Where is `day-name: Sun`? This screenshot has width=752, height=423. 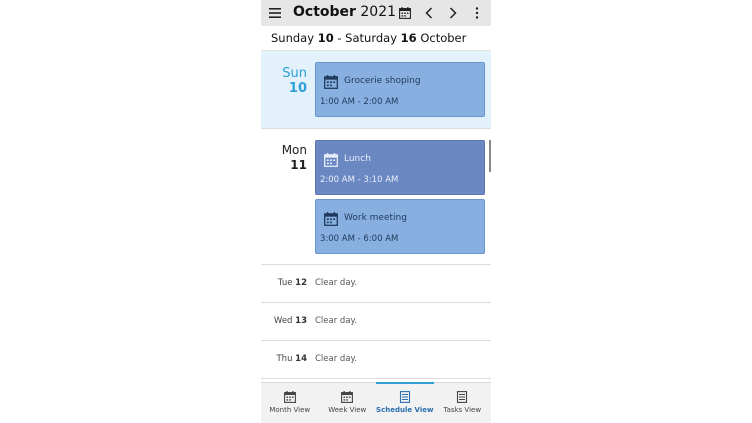
day-name: Sun is located at coordinates (294, 73).